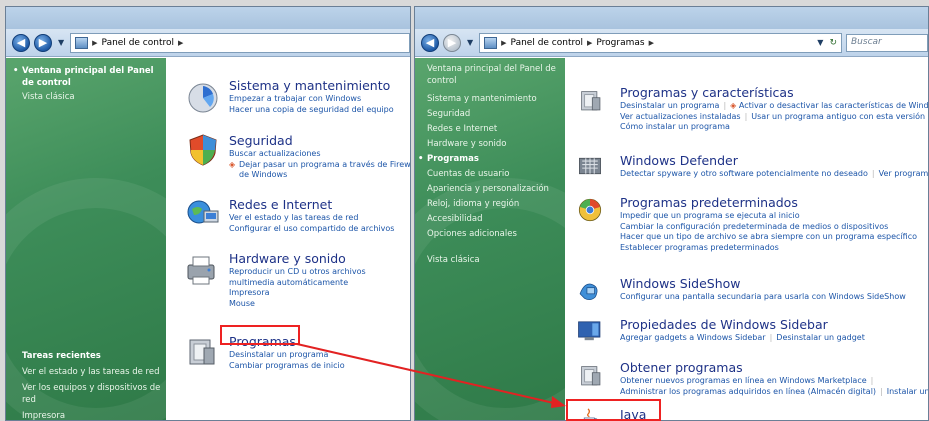  I want to click on arrow-annotation, so click(431, 375).